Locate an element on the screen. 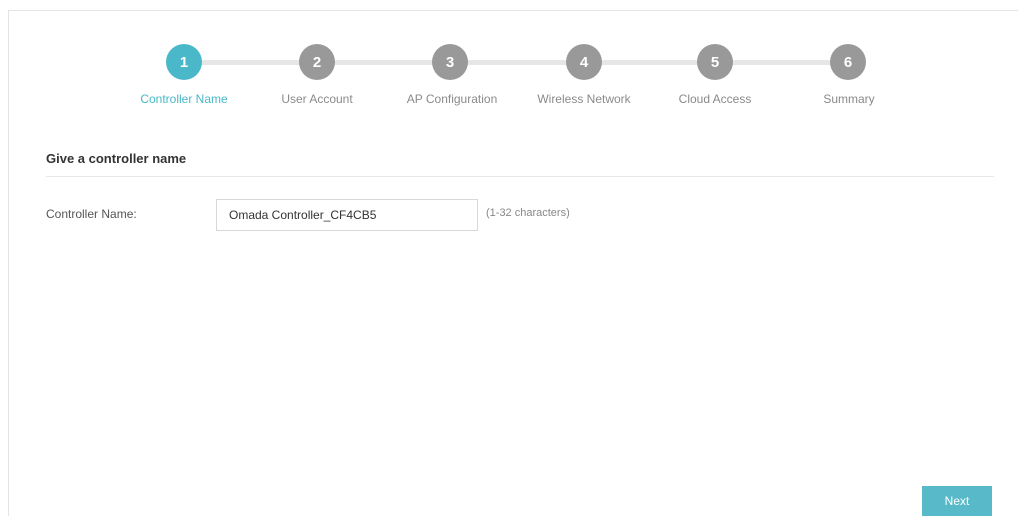 This screenshot has width=1020, height=516. step-2-circle: 2 is located at coordinates (317, 62).